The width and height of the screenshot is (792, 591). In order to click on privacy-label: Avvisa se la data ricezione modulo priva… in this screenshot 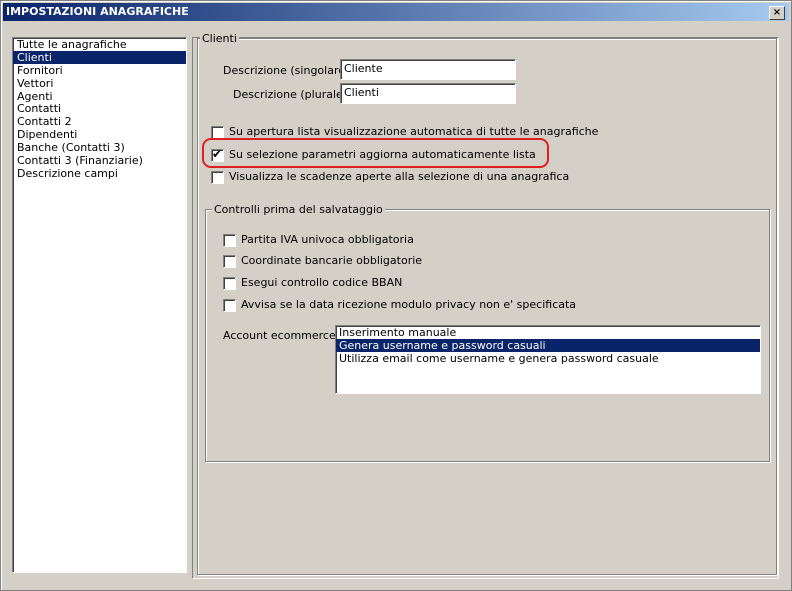, I will do `click(409, 304)`.